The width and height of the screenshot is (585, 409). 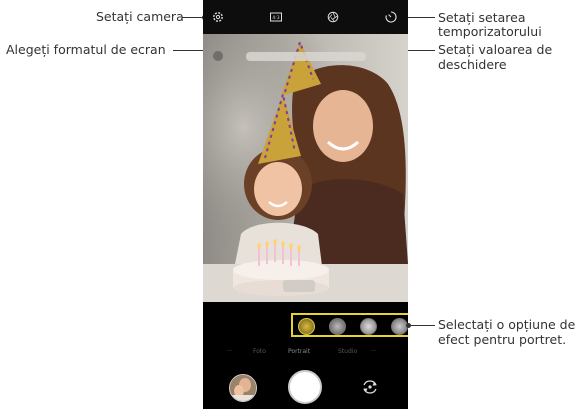 I want to click on mode-item: Foto, so click(x=259, y=351).